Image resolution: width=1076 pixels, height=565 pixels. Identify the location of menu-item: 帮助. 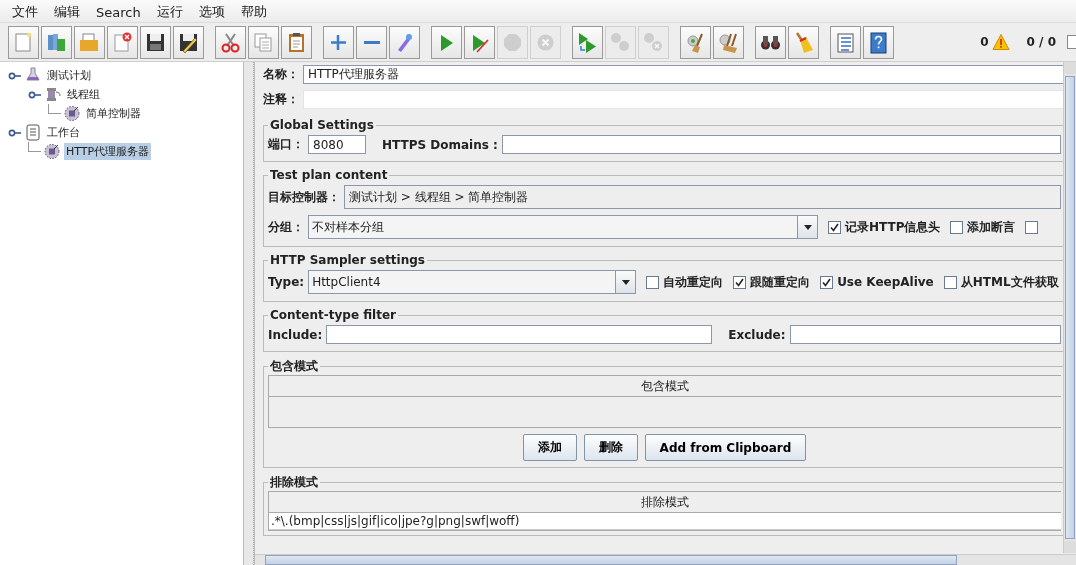
(253, 11).